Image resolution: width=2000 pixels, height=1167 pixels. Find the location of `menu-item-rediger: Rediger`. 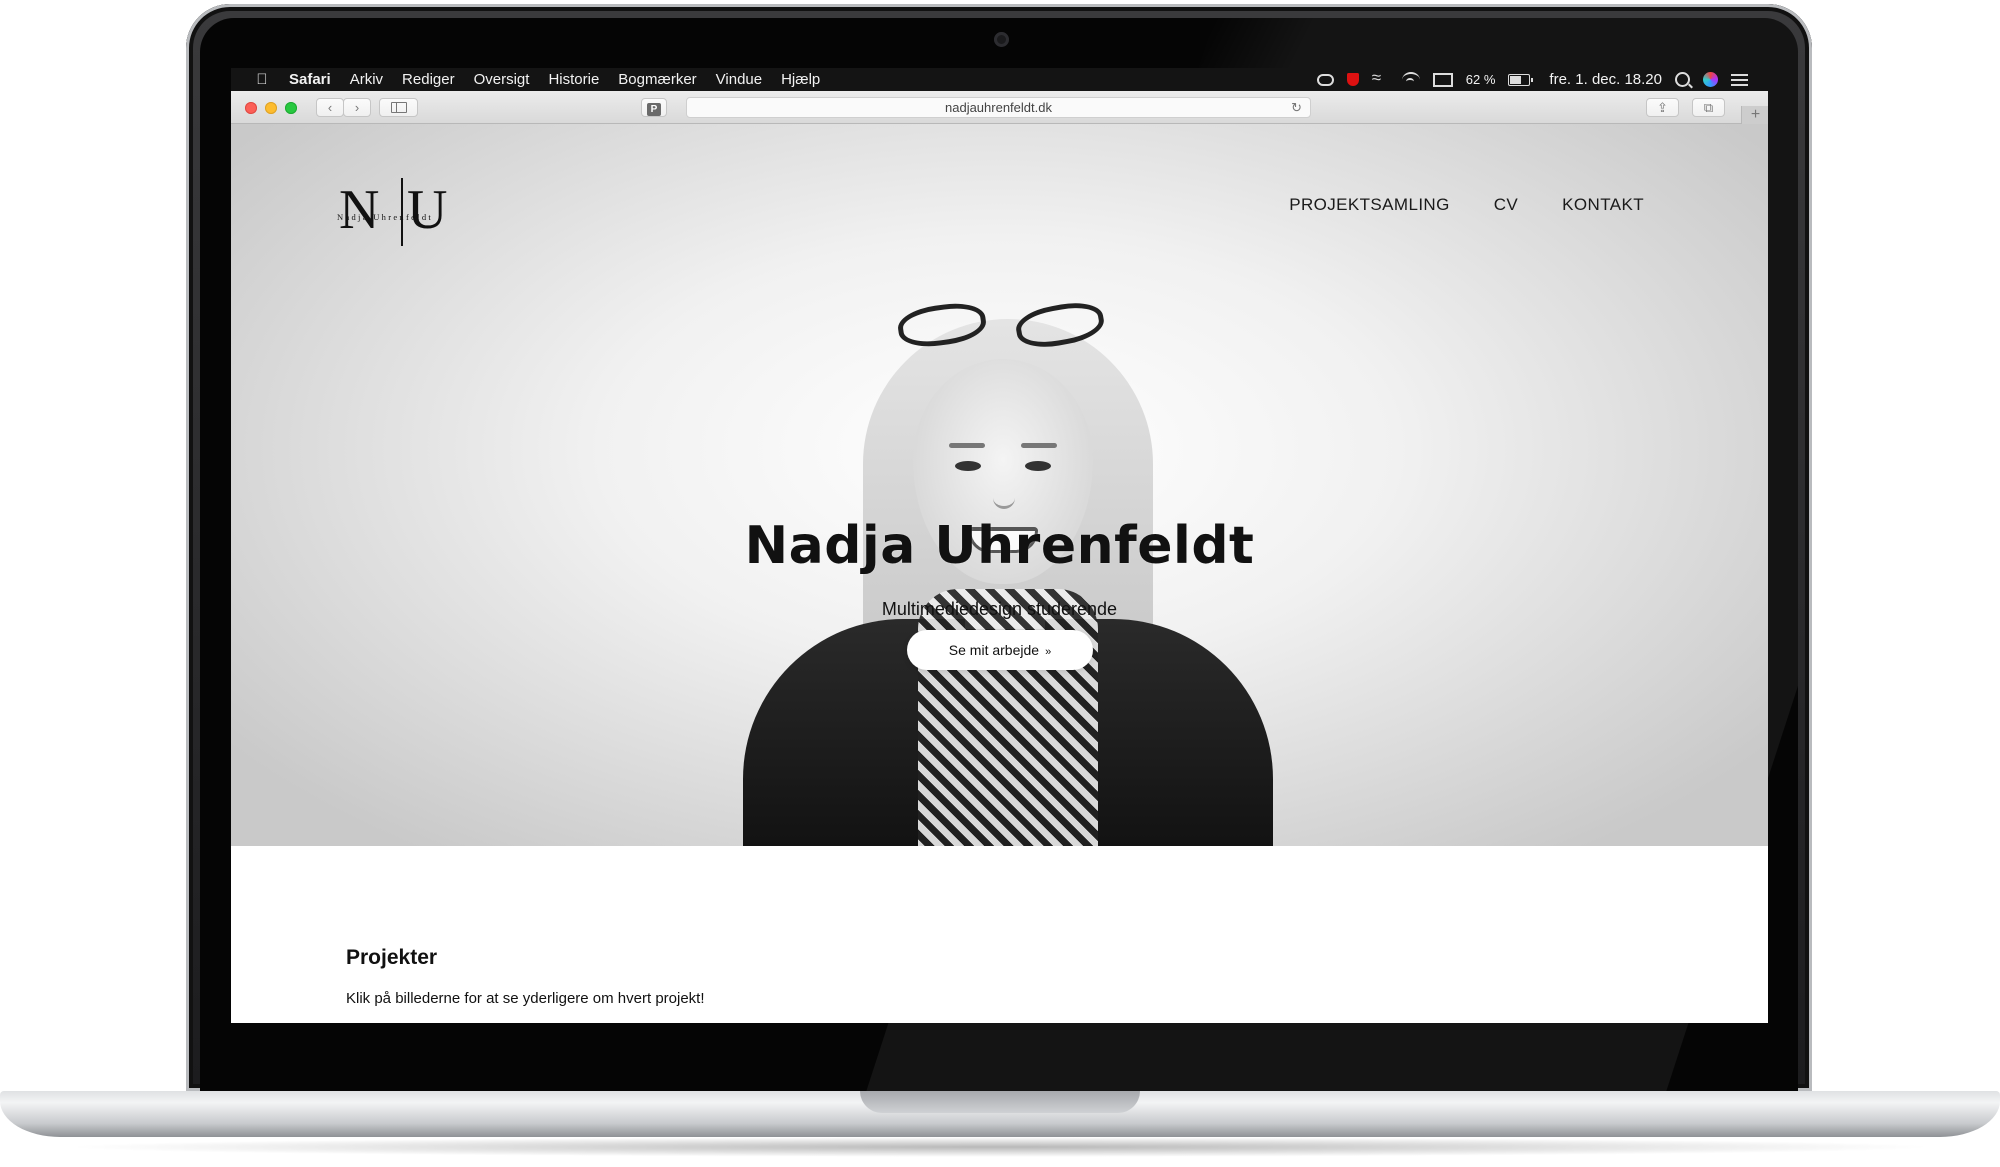

menu-item-rediger: Rediger is located at coordinates (428, 79).